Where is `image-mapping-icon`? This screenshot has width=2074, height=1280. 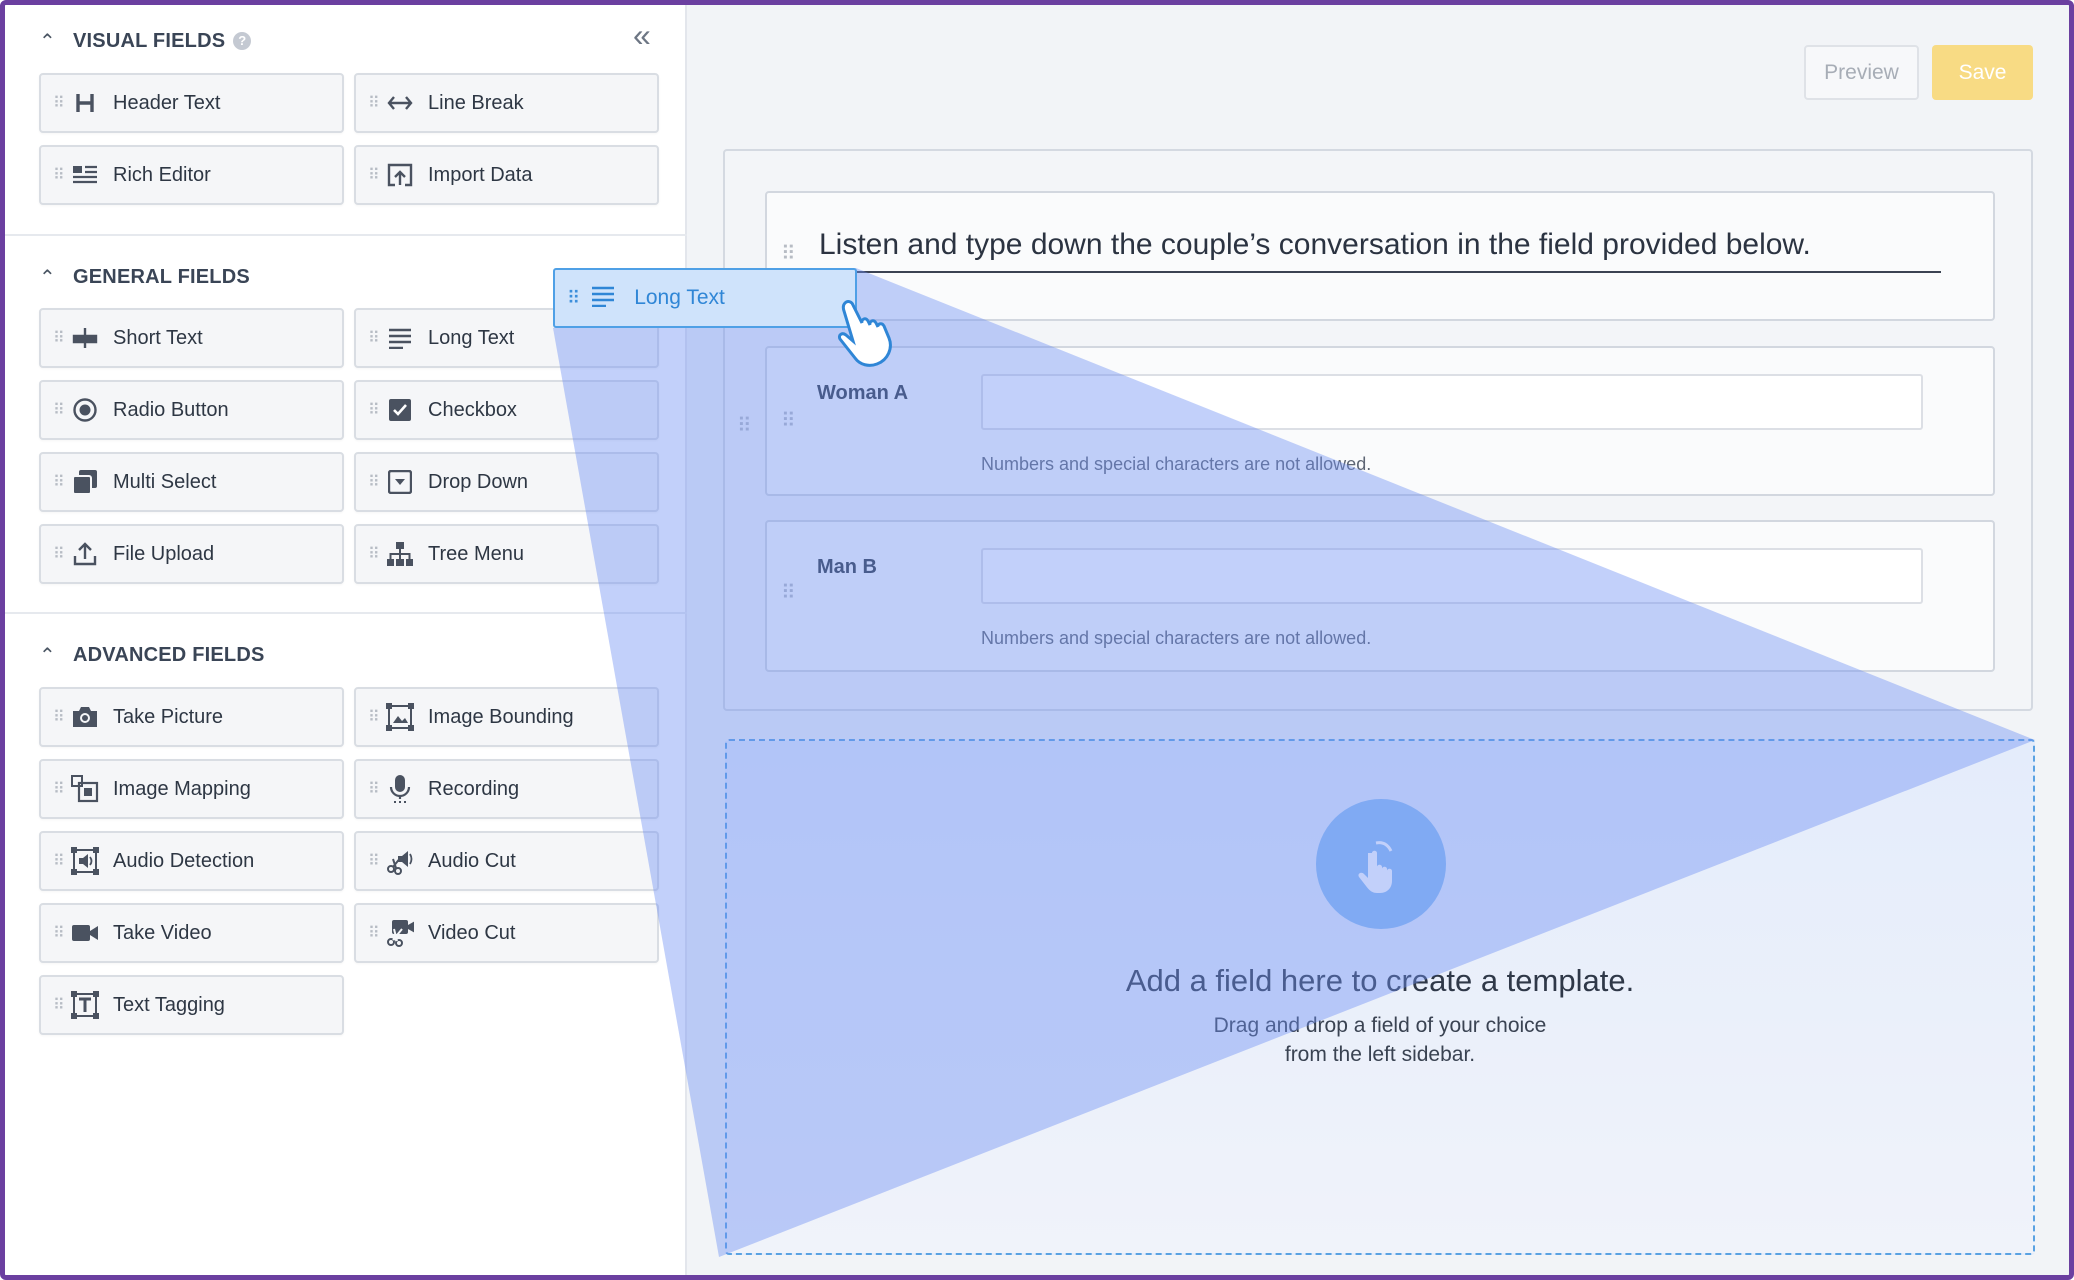 image-mapping-icon is located at coordinates (85, 789).